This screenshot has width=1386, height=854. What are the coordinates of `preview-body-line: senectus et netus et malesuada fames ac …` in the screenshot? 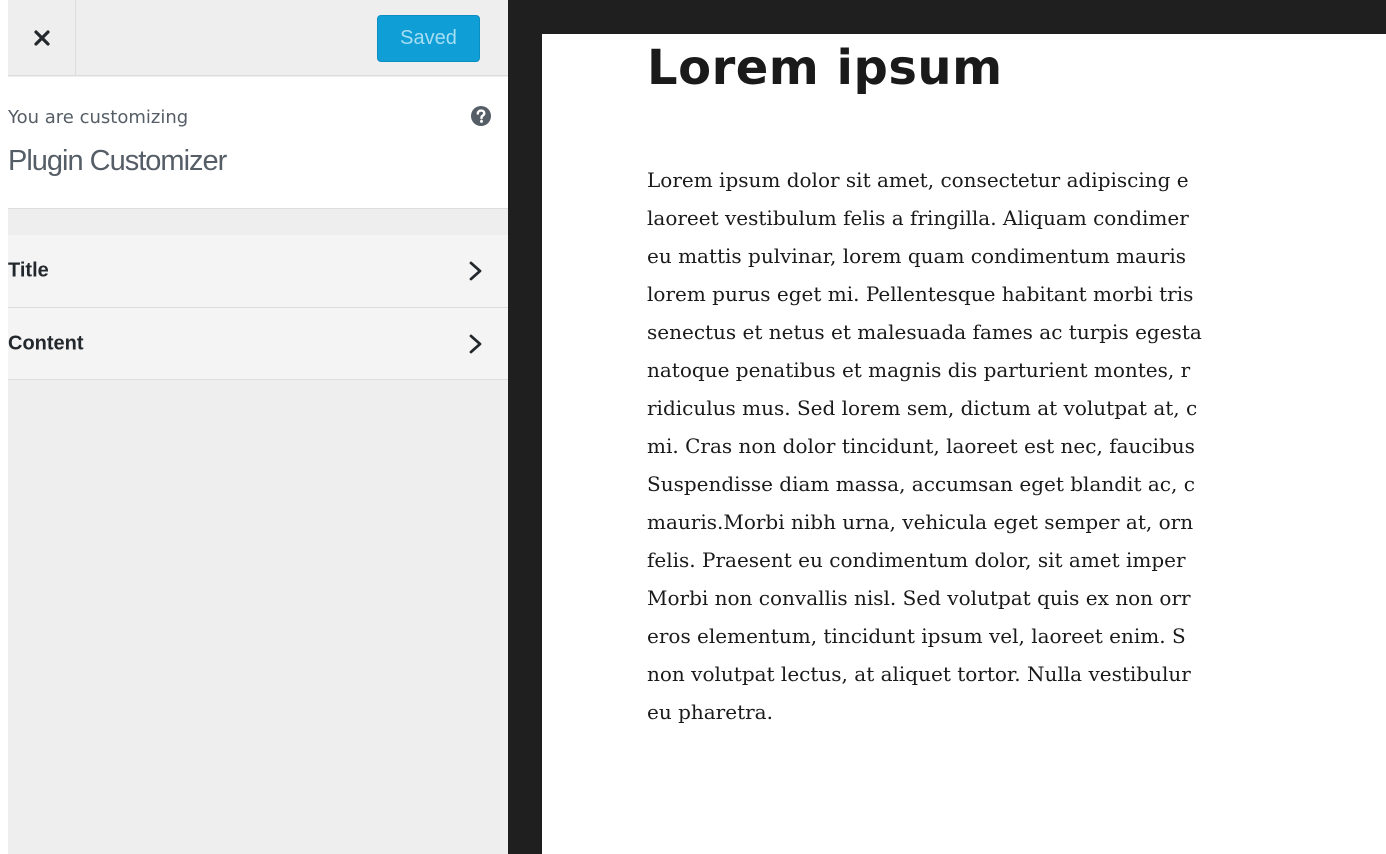 It's located at (924, 332).